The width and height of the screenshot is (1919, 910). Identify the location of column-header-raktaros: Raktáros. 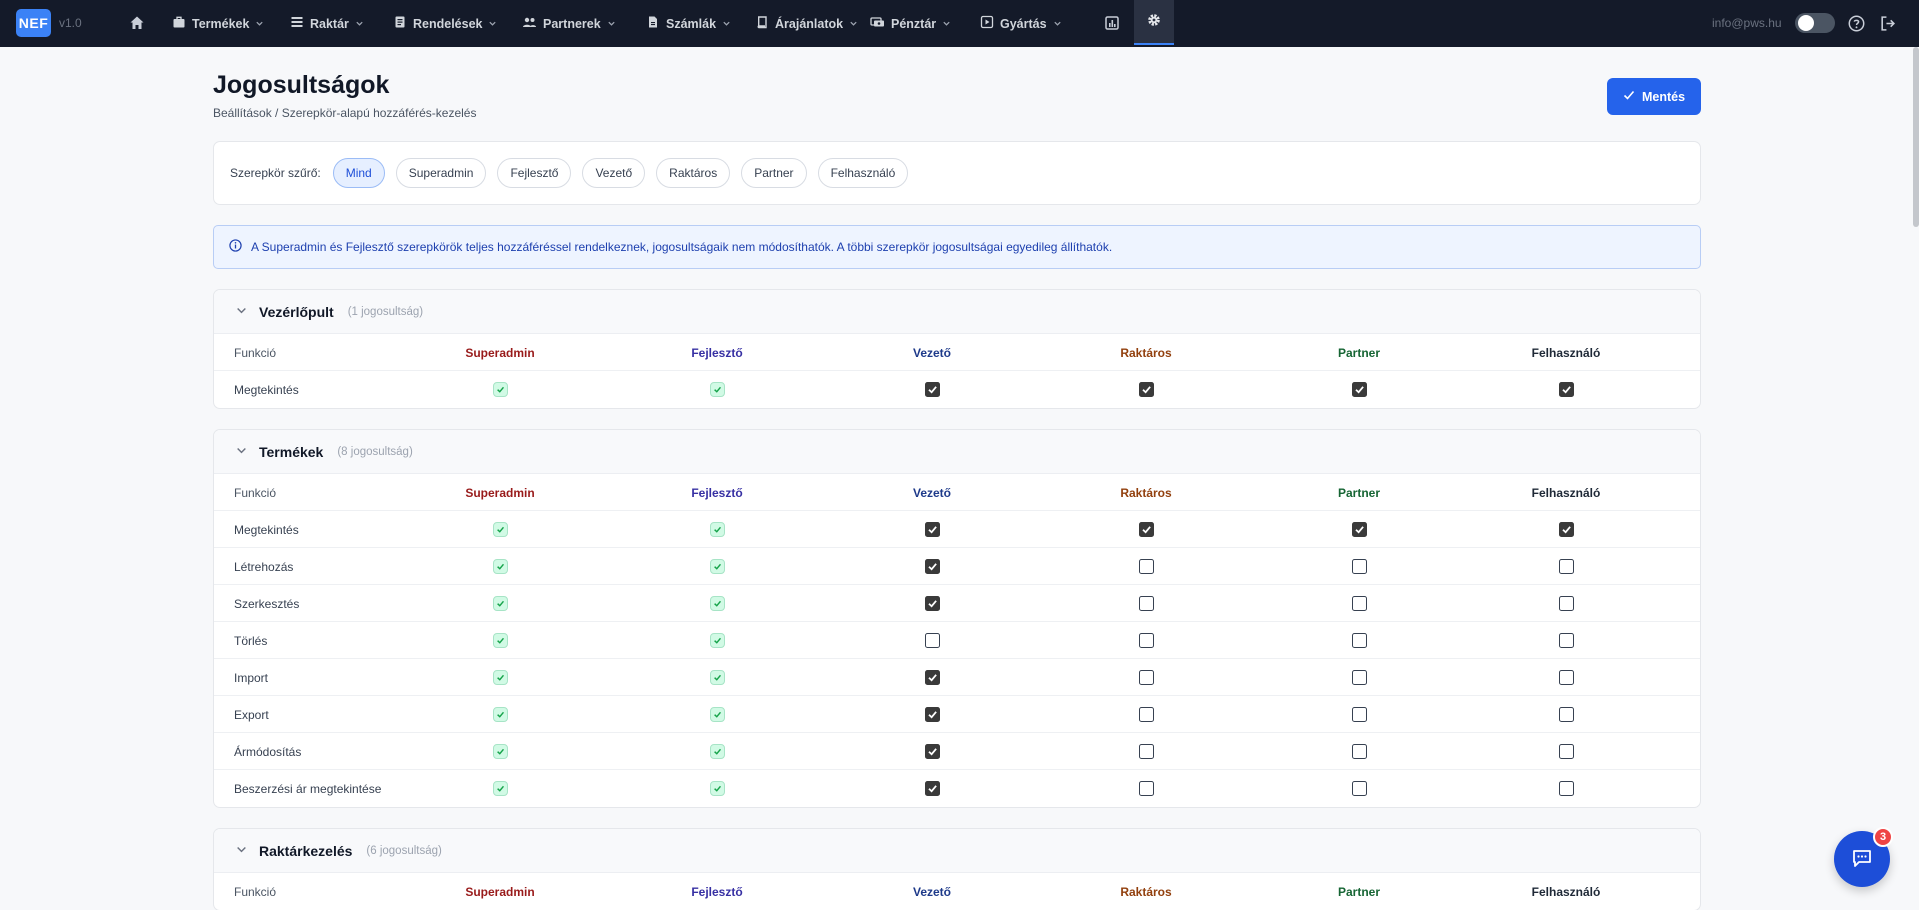
(1146, 891).